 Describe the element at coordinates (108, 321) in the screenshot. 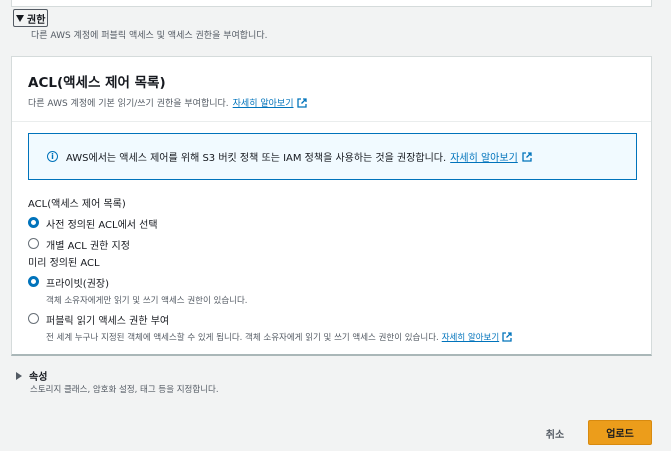

I see `radio-label: 퍼블릭 읽기 액세스 권한 부여` at that location.